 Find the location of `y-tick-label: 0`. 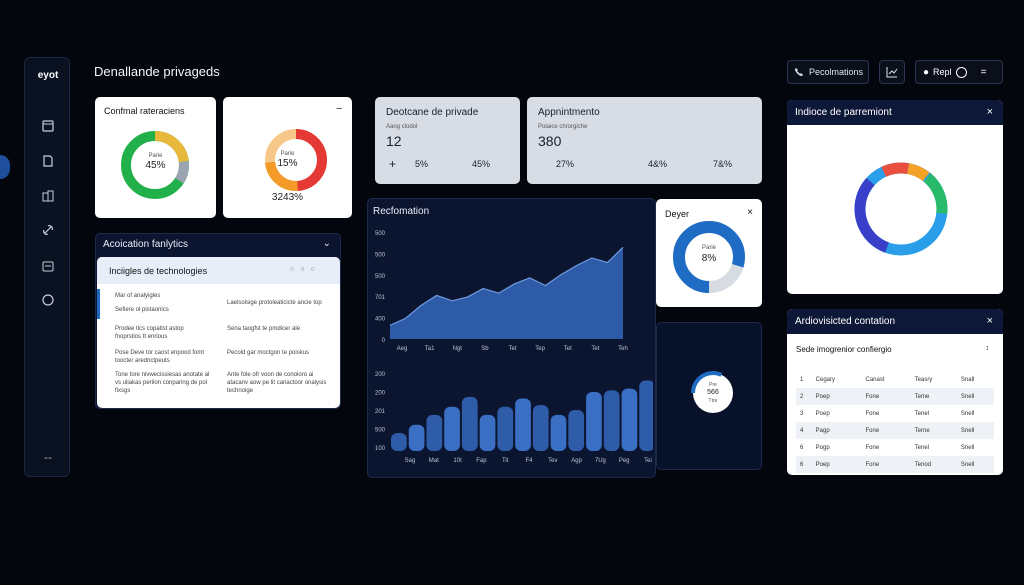

y-tick-label: 0 is located at coordinates (384, 341).